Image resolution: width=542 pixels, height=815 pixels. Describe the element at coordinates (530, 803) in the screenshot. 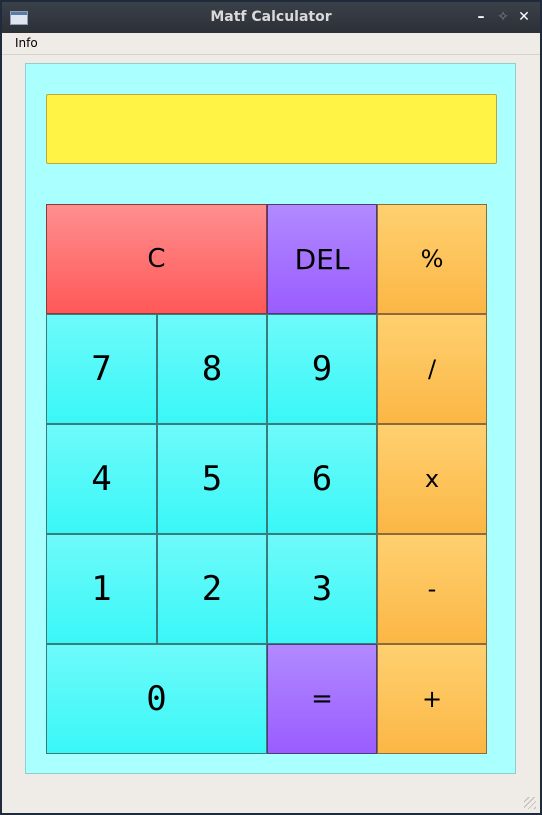

I see `resize-grip` at that location.